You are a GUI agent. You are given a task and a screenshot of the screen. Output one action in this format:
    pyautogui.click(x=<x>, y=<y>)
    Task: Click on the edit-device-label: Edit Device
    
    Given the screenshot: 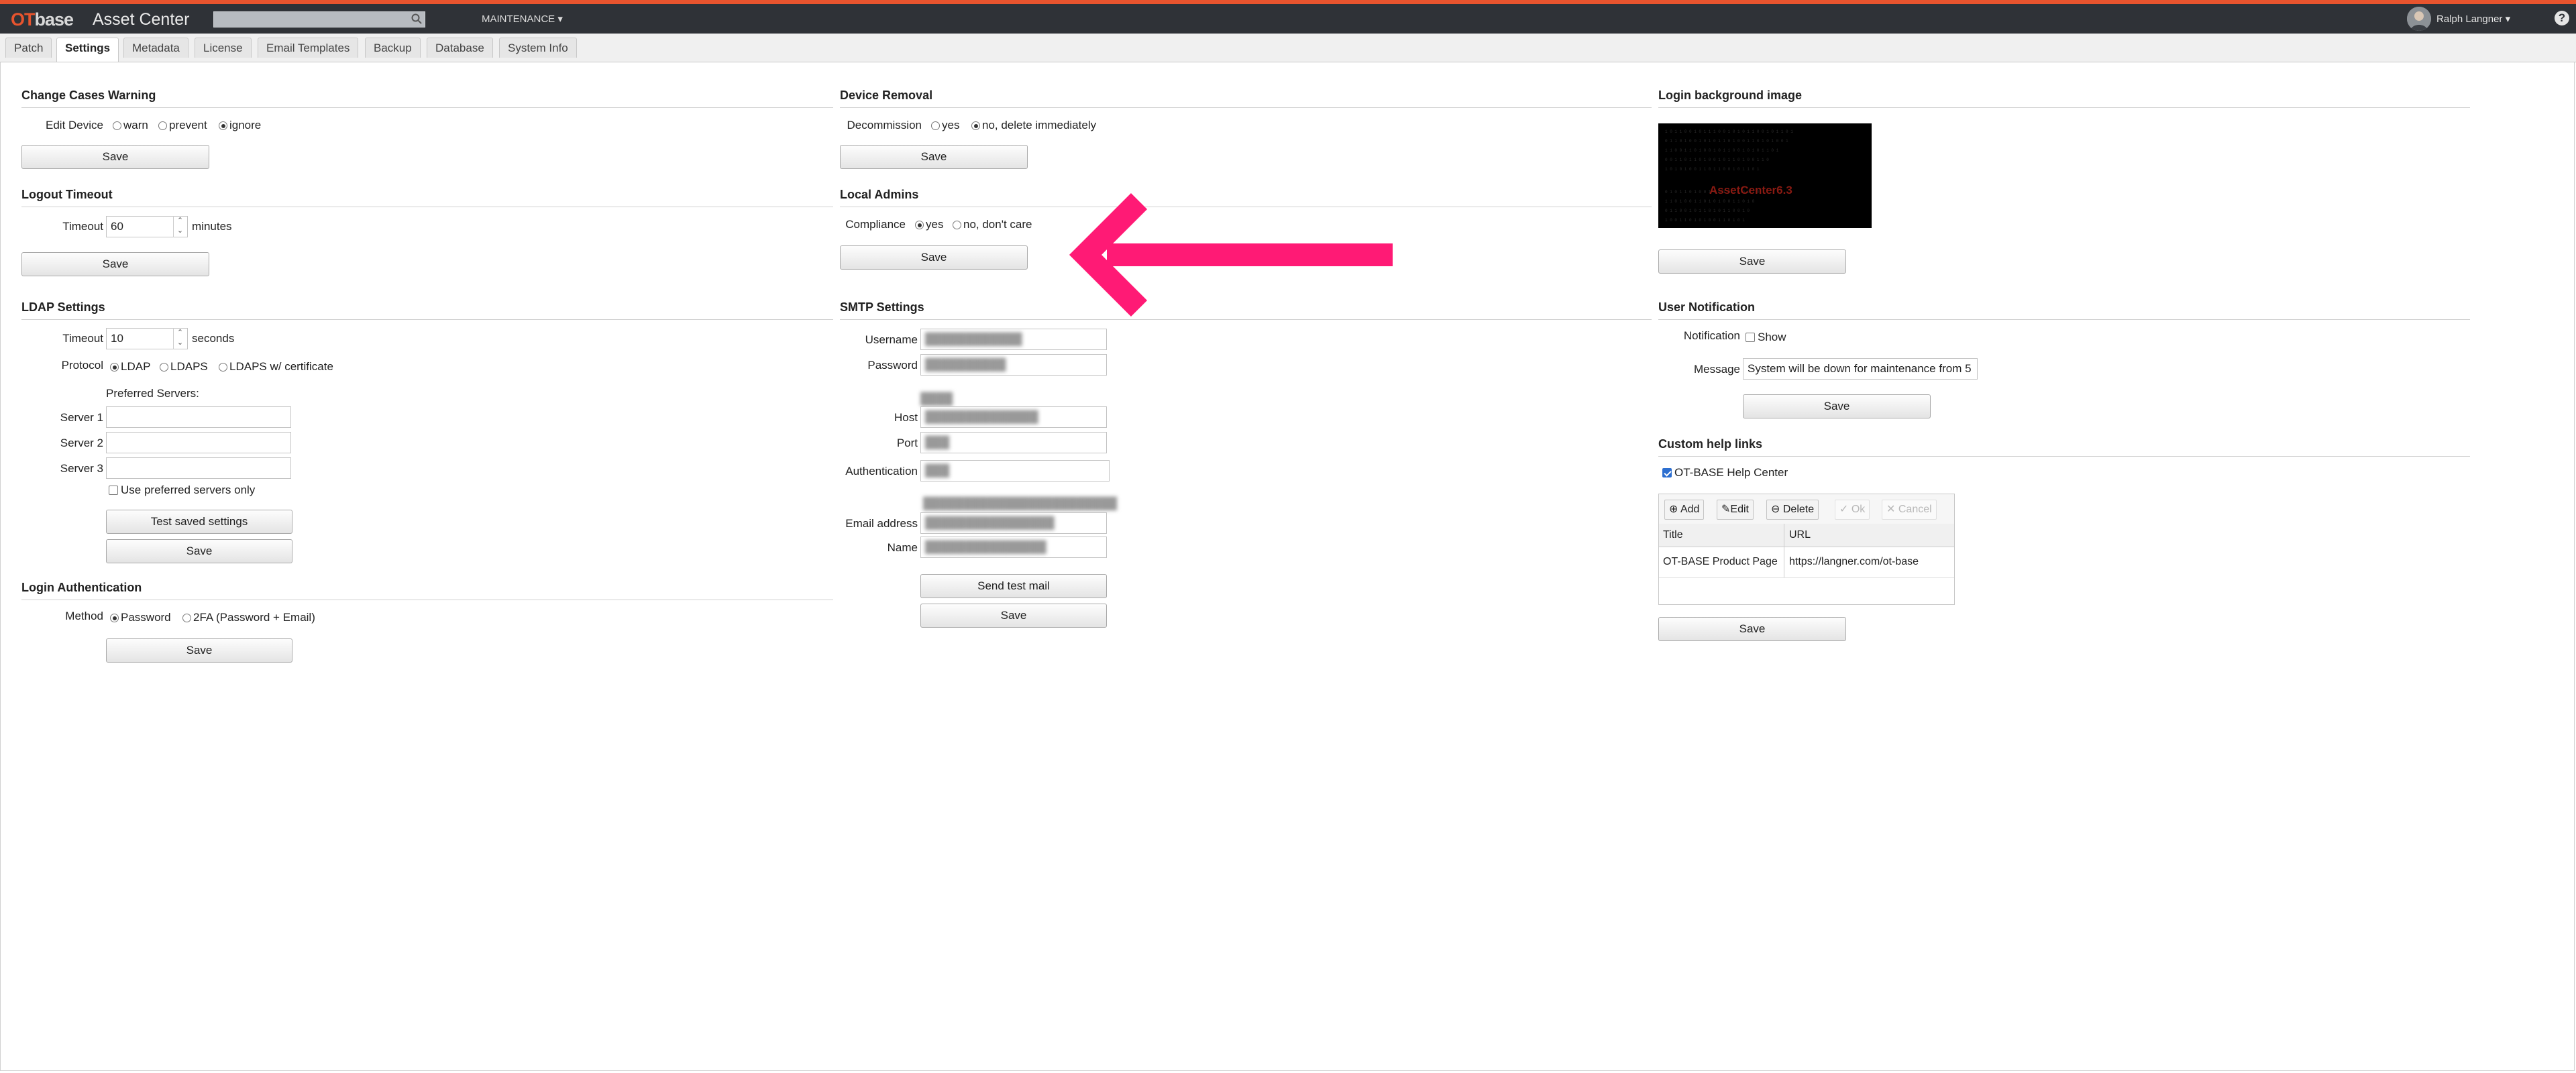 What is the action you would take?
    pyautogui.click(x=74, y=125)
    